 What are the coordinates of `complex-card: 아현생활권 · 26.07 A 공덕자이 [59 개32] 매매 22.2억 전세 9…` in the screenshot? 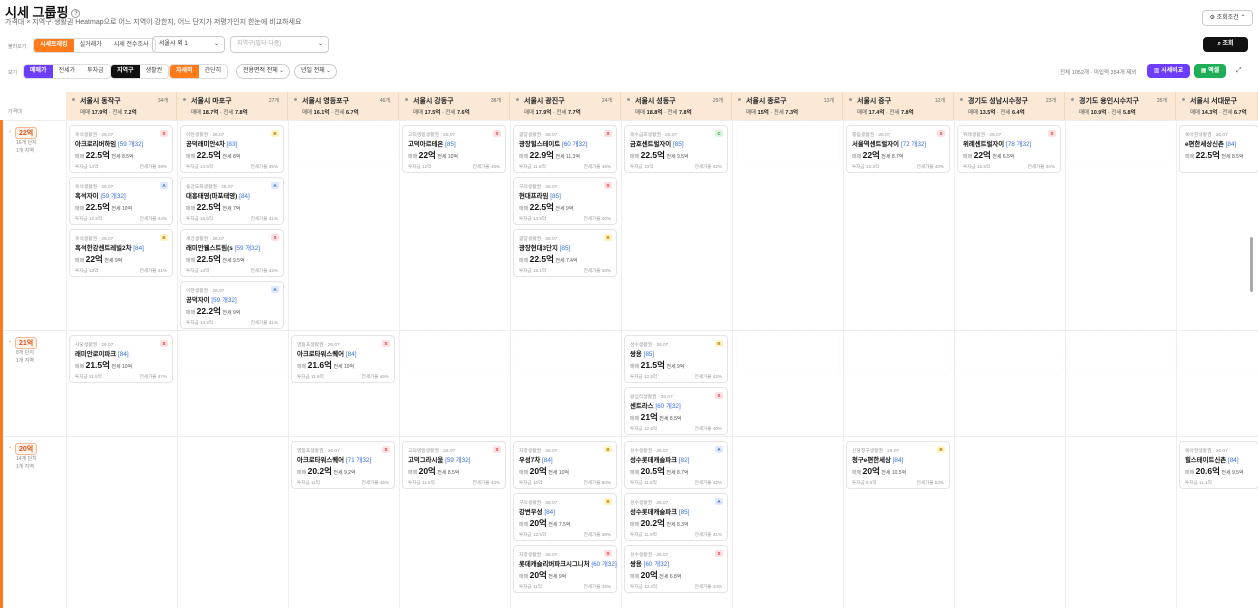 It's located at (232, 305).